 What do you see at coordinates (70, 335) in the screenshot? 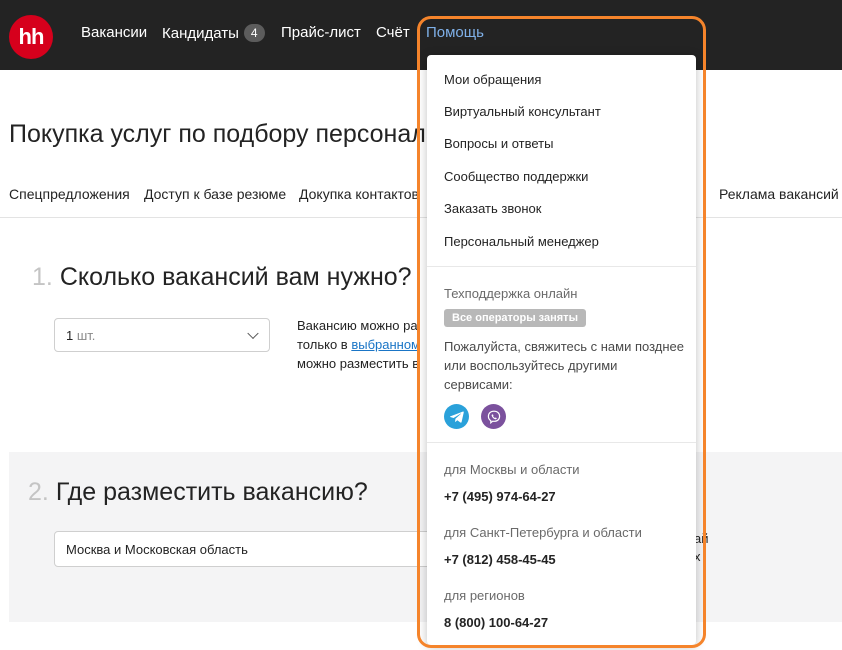
I see `vacancy-count-value: 1` at bounding box center [70, 335].